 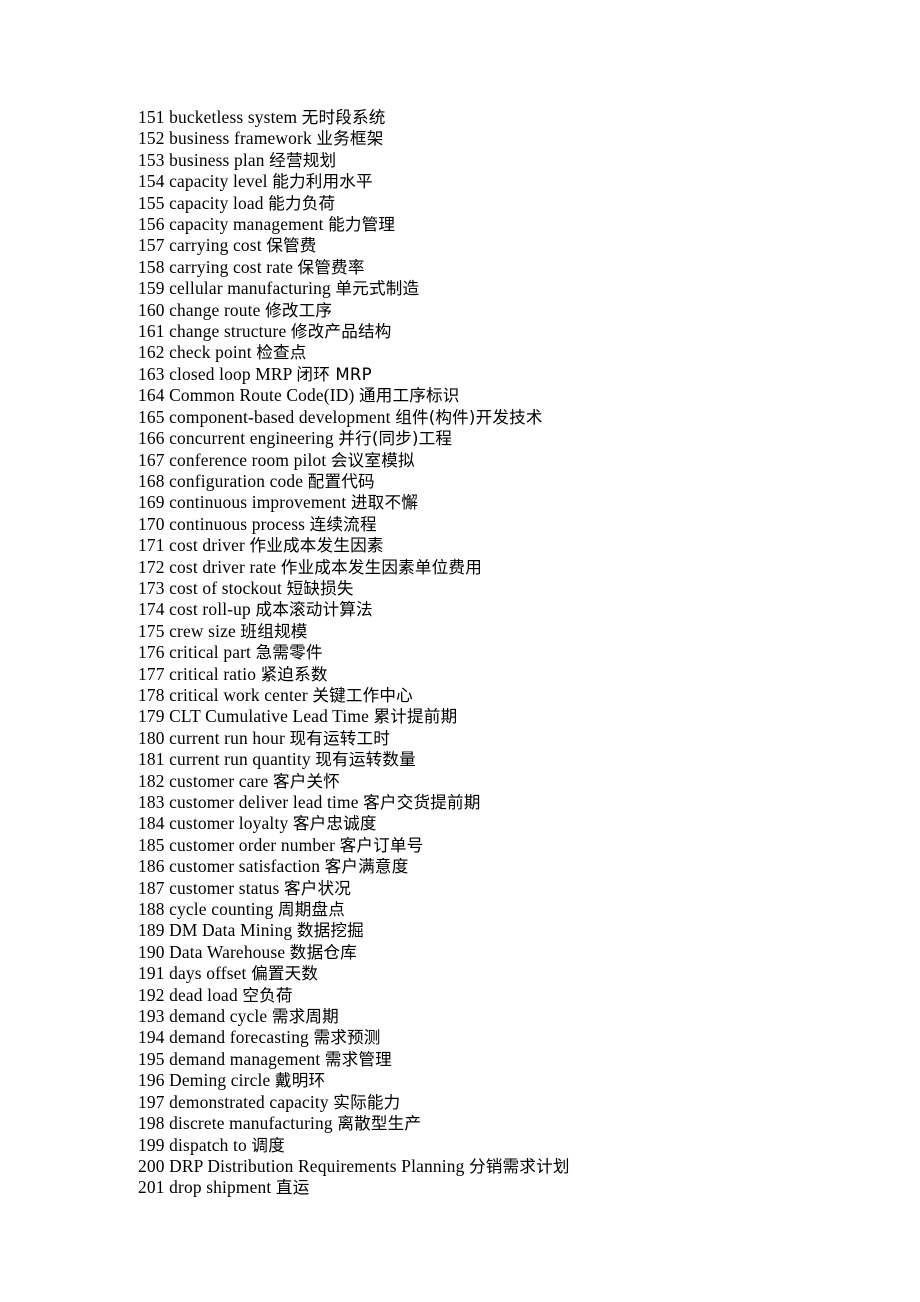 I want to click on entry-number: 164, so click(x=151, y=395).